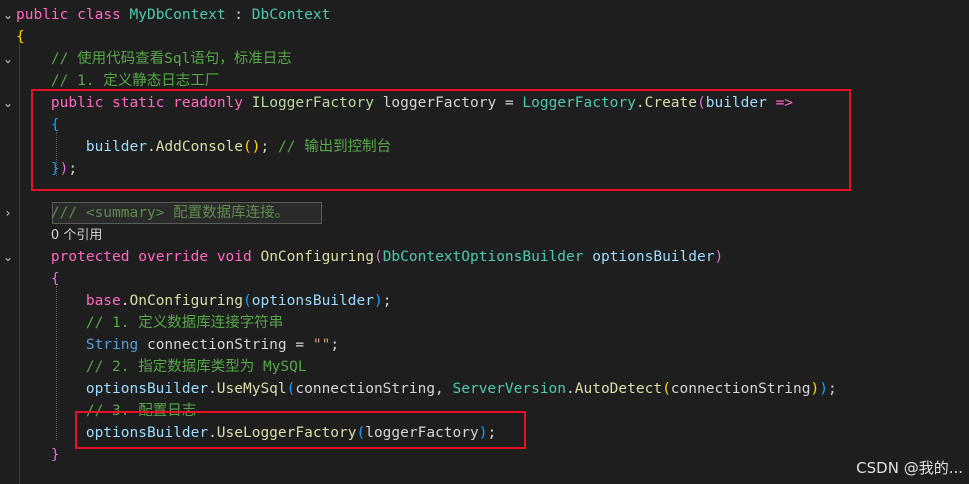 The height and width of the screenshot is (484, 969). What do you see at coordinates (170, 213) in the screenshot?
I see `code-token: /// <summary> 配置数据库连接。` at bounding box center [170, 213].